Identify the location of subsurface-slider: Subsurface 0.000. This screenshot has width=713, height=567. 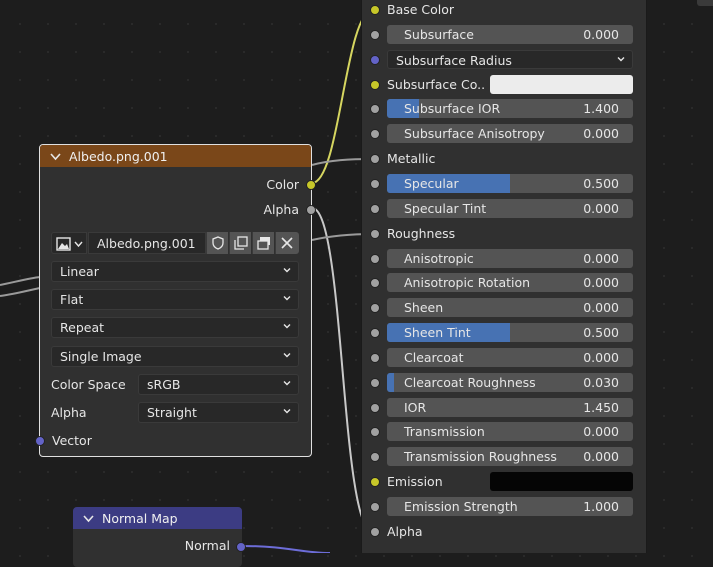
(510, 34).